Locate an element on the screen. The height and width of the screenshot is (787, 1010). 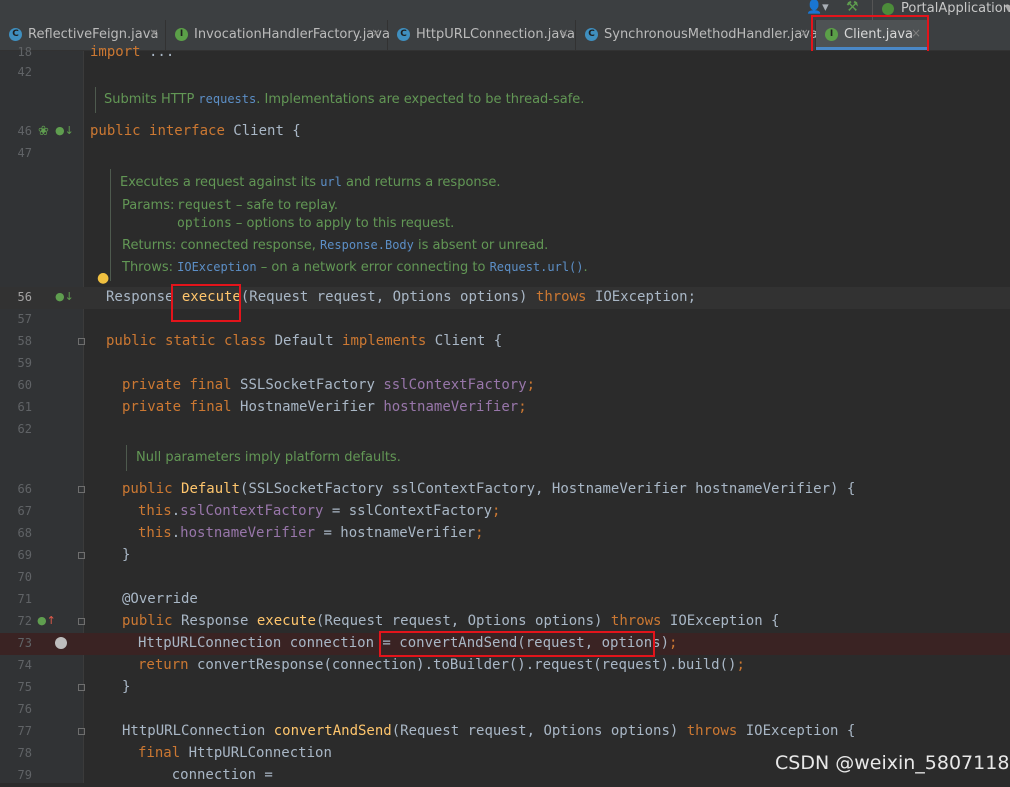
tab-label: HttpURLConnection.java is located at coordinates (495, 34).